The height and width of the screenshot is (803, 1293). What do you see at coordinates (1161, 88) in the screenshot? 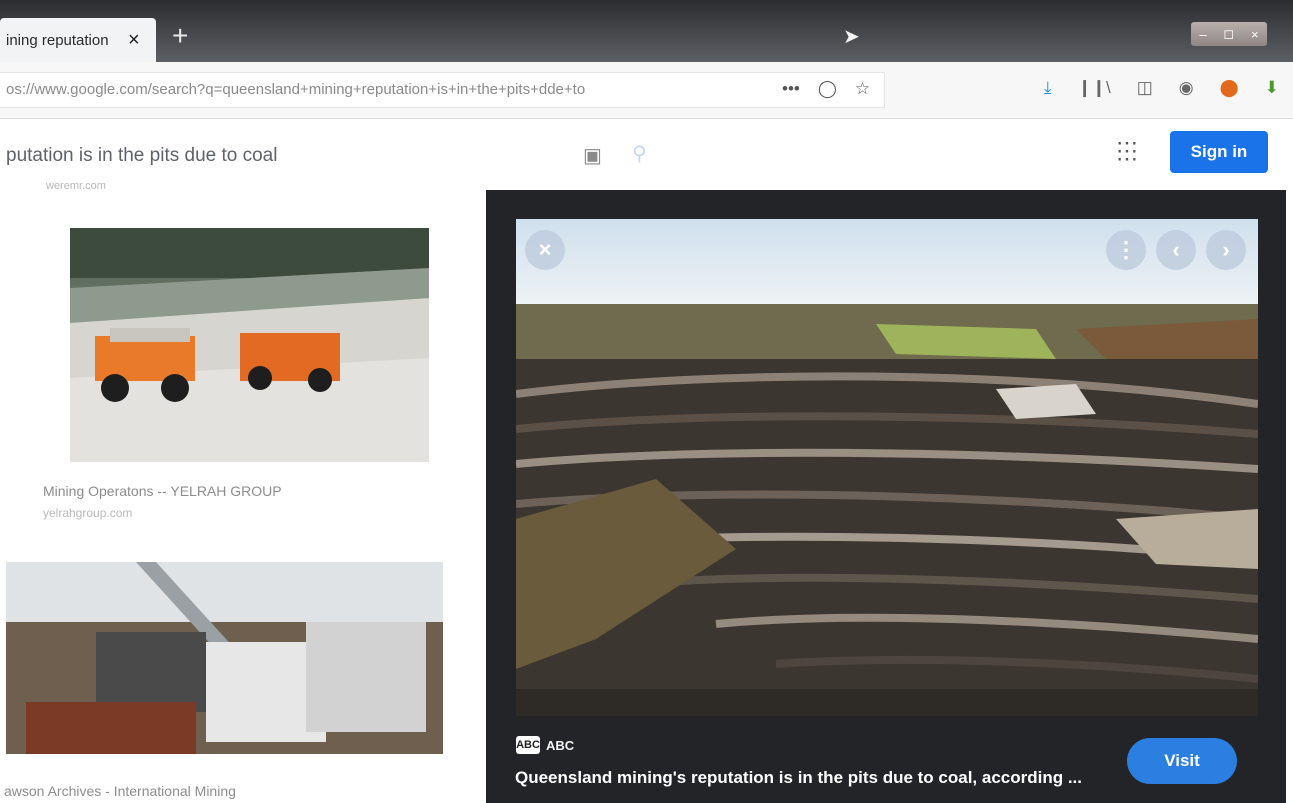
I see `toolbar-icons: ⤓ ❙❙\ ◫ ◉ ⬤ ⬇` at bounding box center [1161, 88].